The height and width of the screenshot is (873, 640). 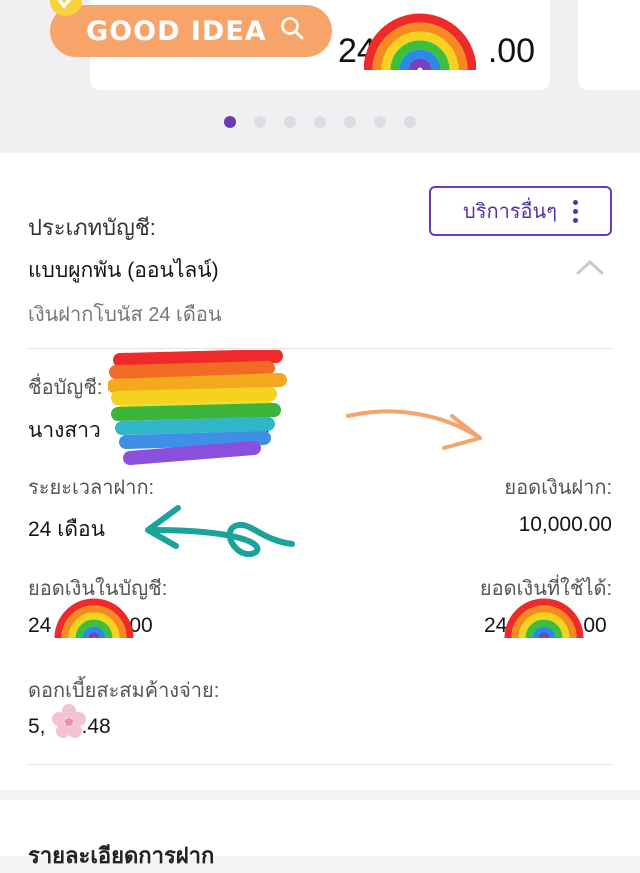 I want to click on chevron-up-icon, so click(x=590, y=267).